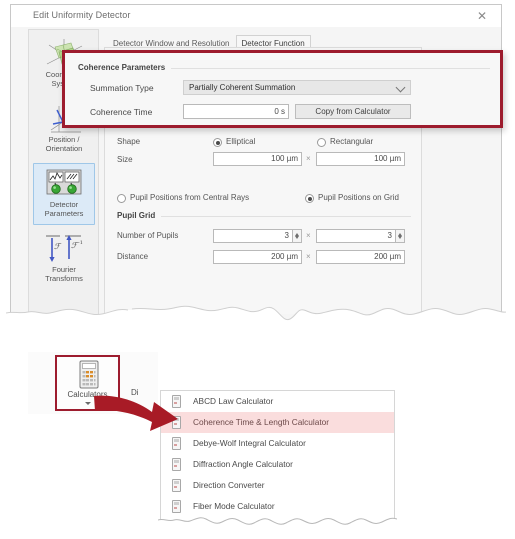 The width and height of the screenshot is (515, 539). Describe the element at coordinates (297, 87) in the screenshot. I see `summation-type-select: Partially Coherent Summation` at that location.